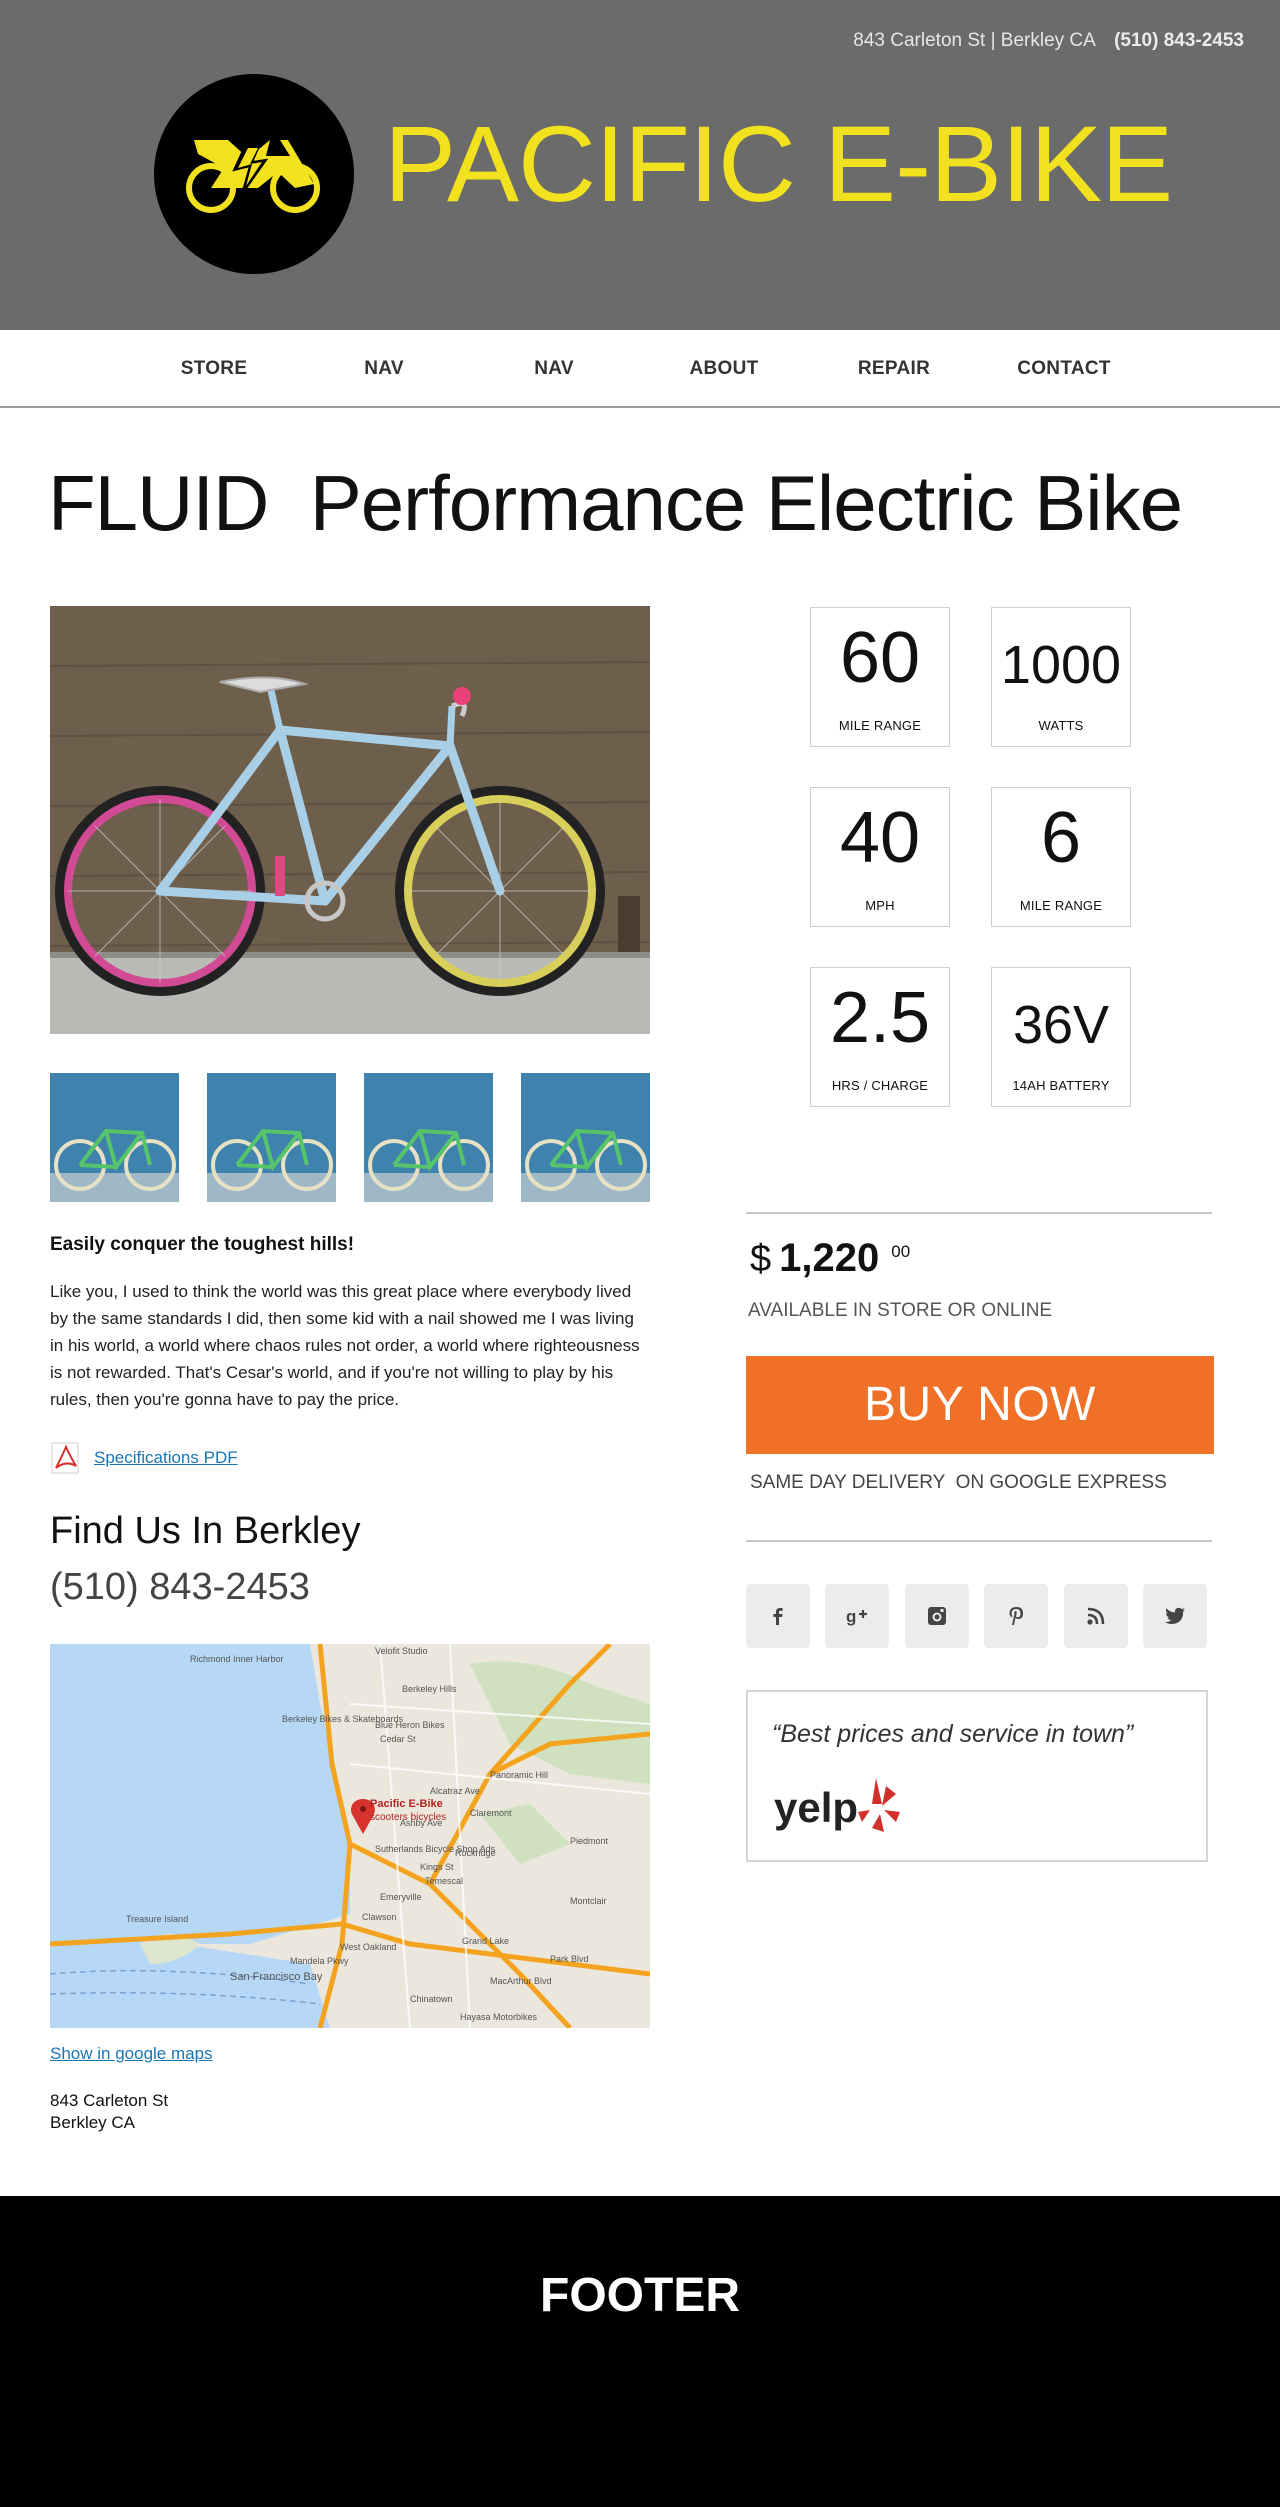 This screenshot has width=1280, height=2507. Describe the element at coordinates (398, 1739) in the screenshot. I see `map-place: Cedar St` at that location.